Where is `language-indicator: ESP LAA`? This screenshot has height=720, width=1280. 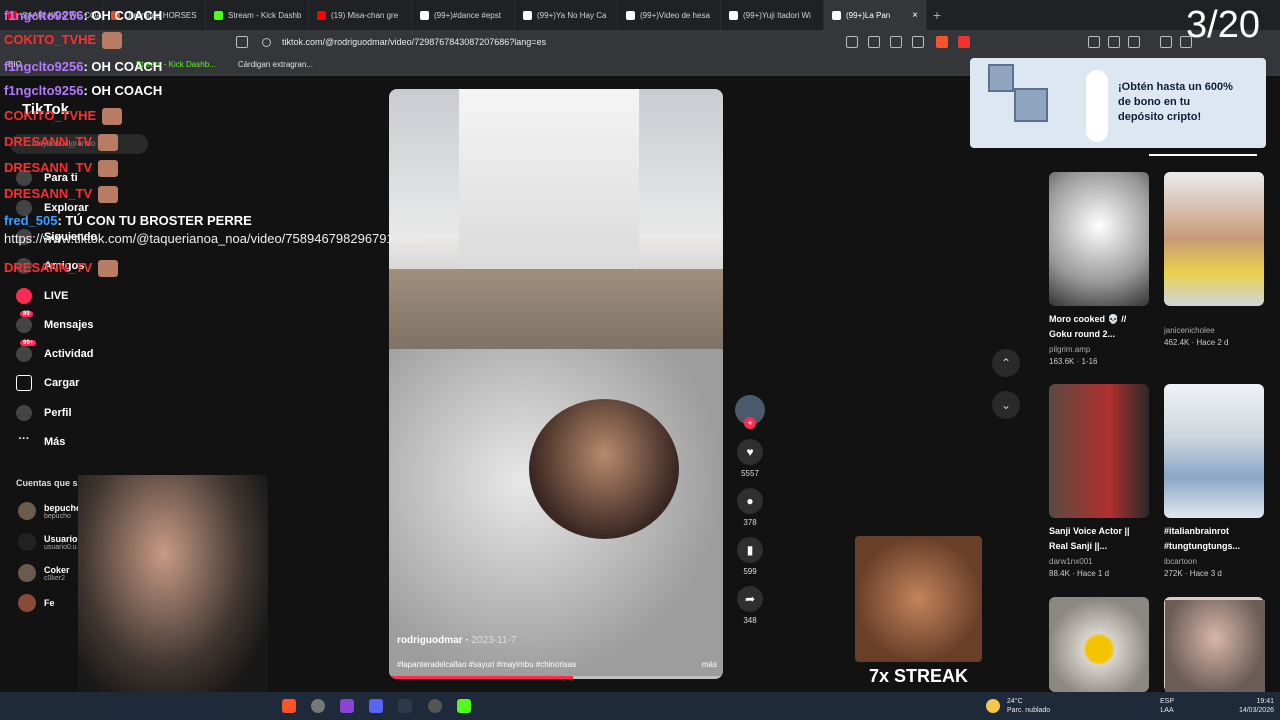
language-indicator: ESP LAA is located at coordinates (1167, 706).